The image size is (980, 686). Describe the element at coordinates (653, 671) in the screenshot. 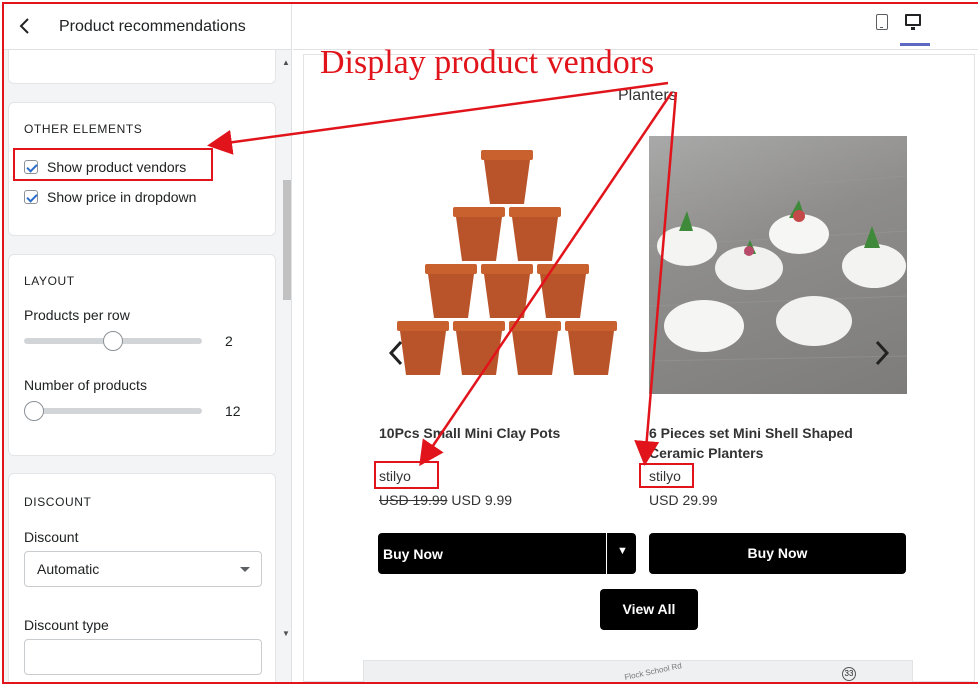

I see `map-road-label: Flock School Rd` at that location.